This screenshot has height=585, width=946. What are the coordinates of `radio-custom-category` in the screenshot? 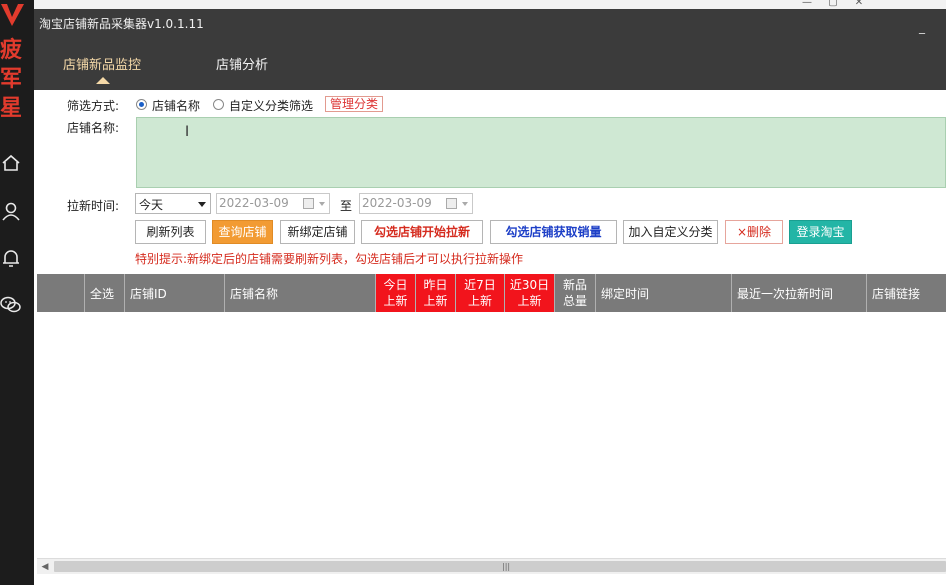 It's located at (218, 104).